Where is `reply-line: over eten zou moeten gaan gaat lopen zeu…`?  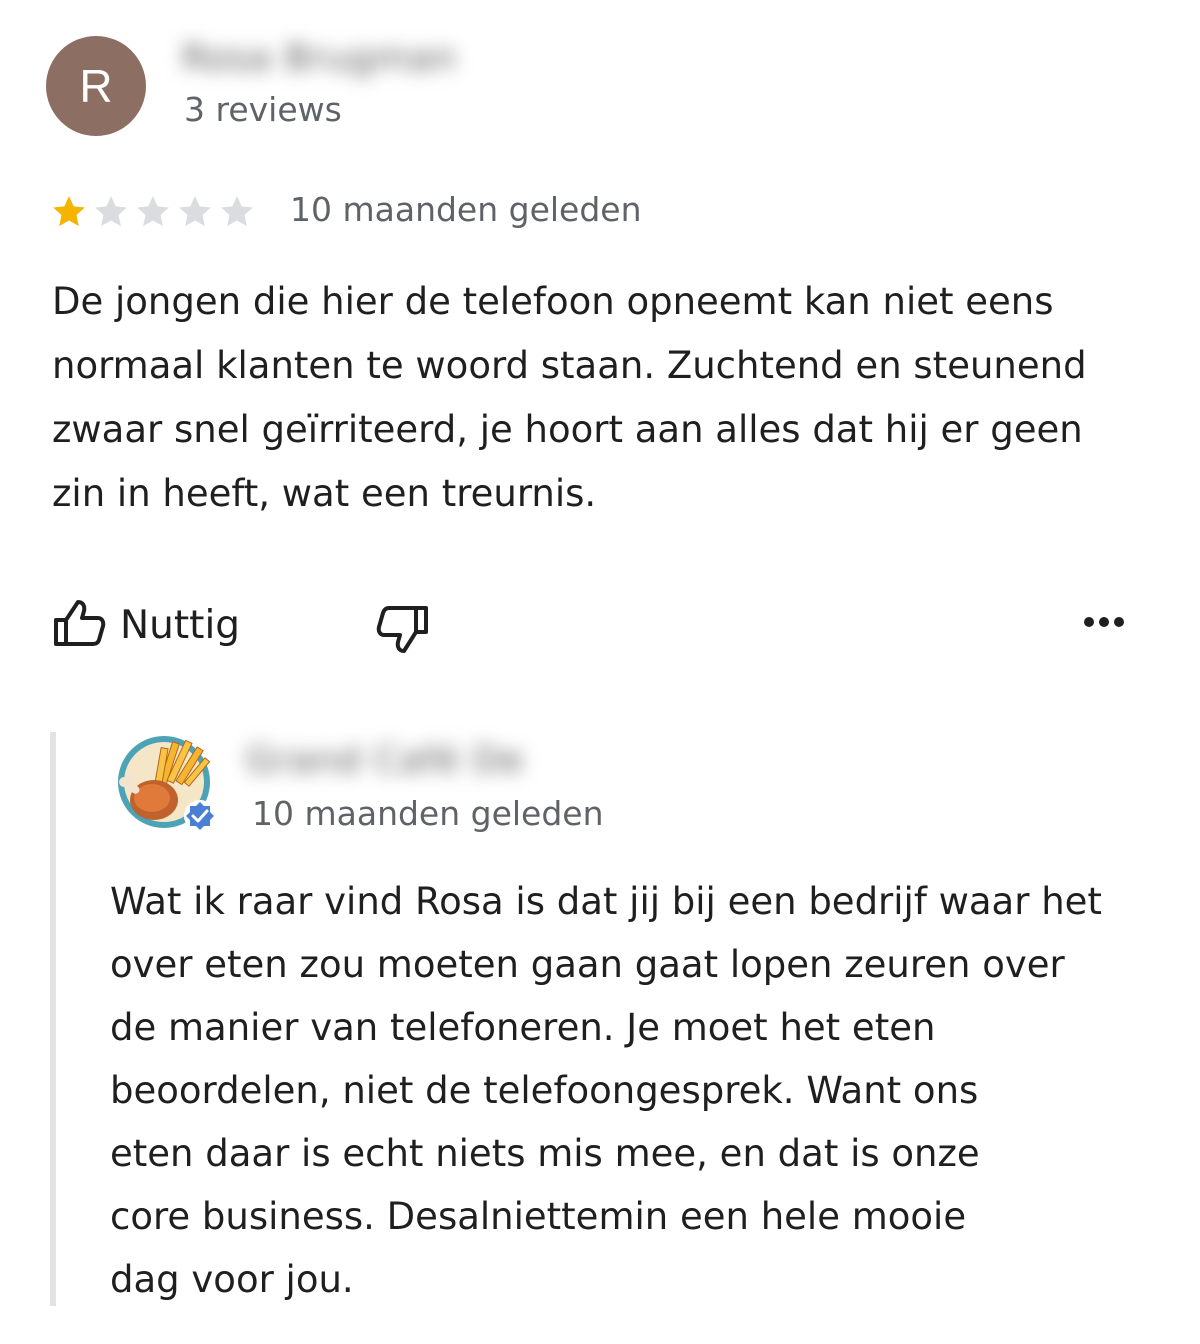
reply-line: over eten zou moeten gaan gaat lopen zeu… is located at coordinates (587, 964).